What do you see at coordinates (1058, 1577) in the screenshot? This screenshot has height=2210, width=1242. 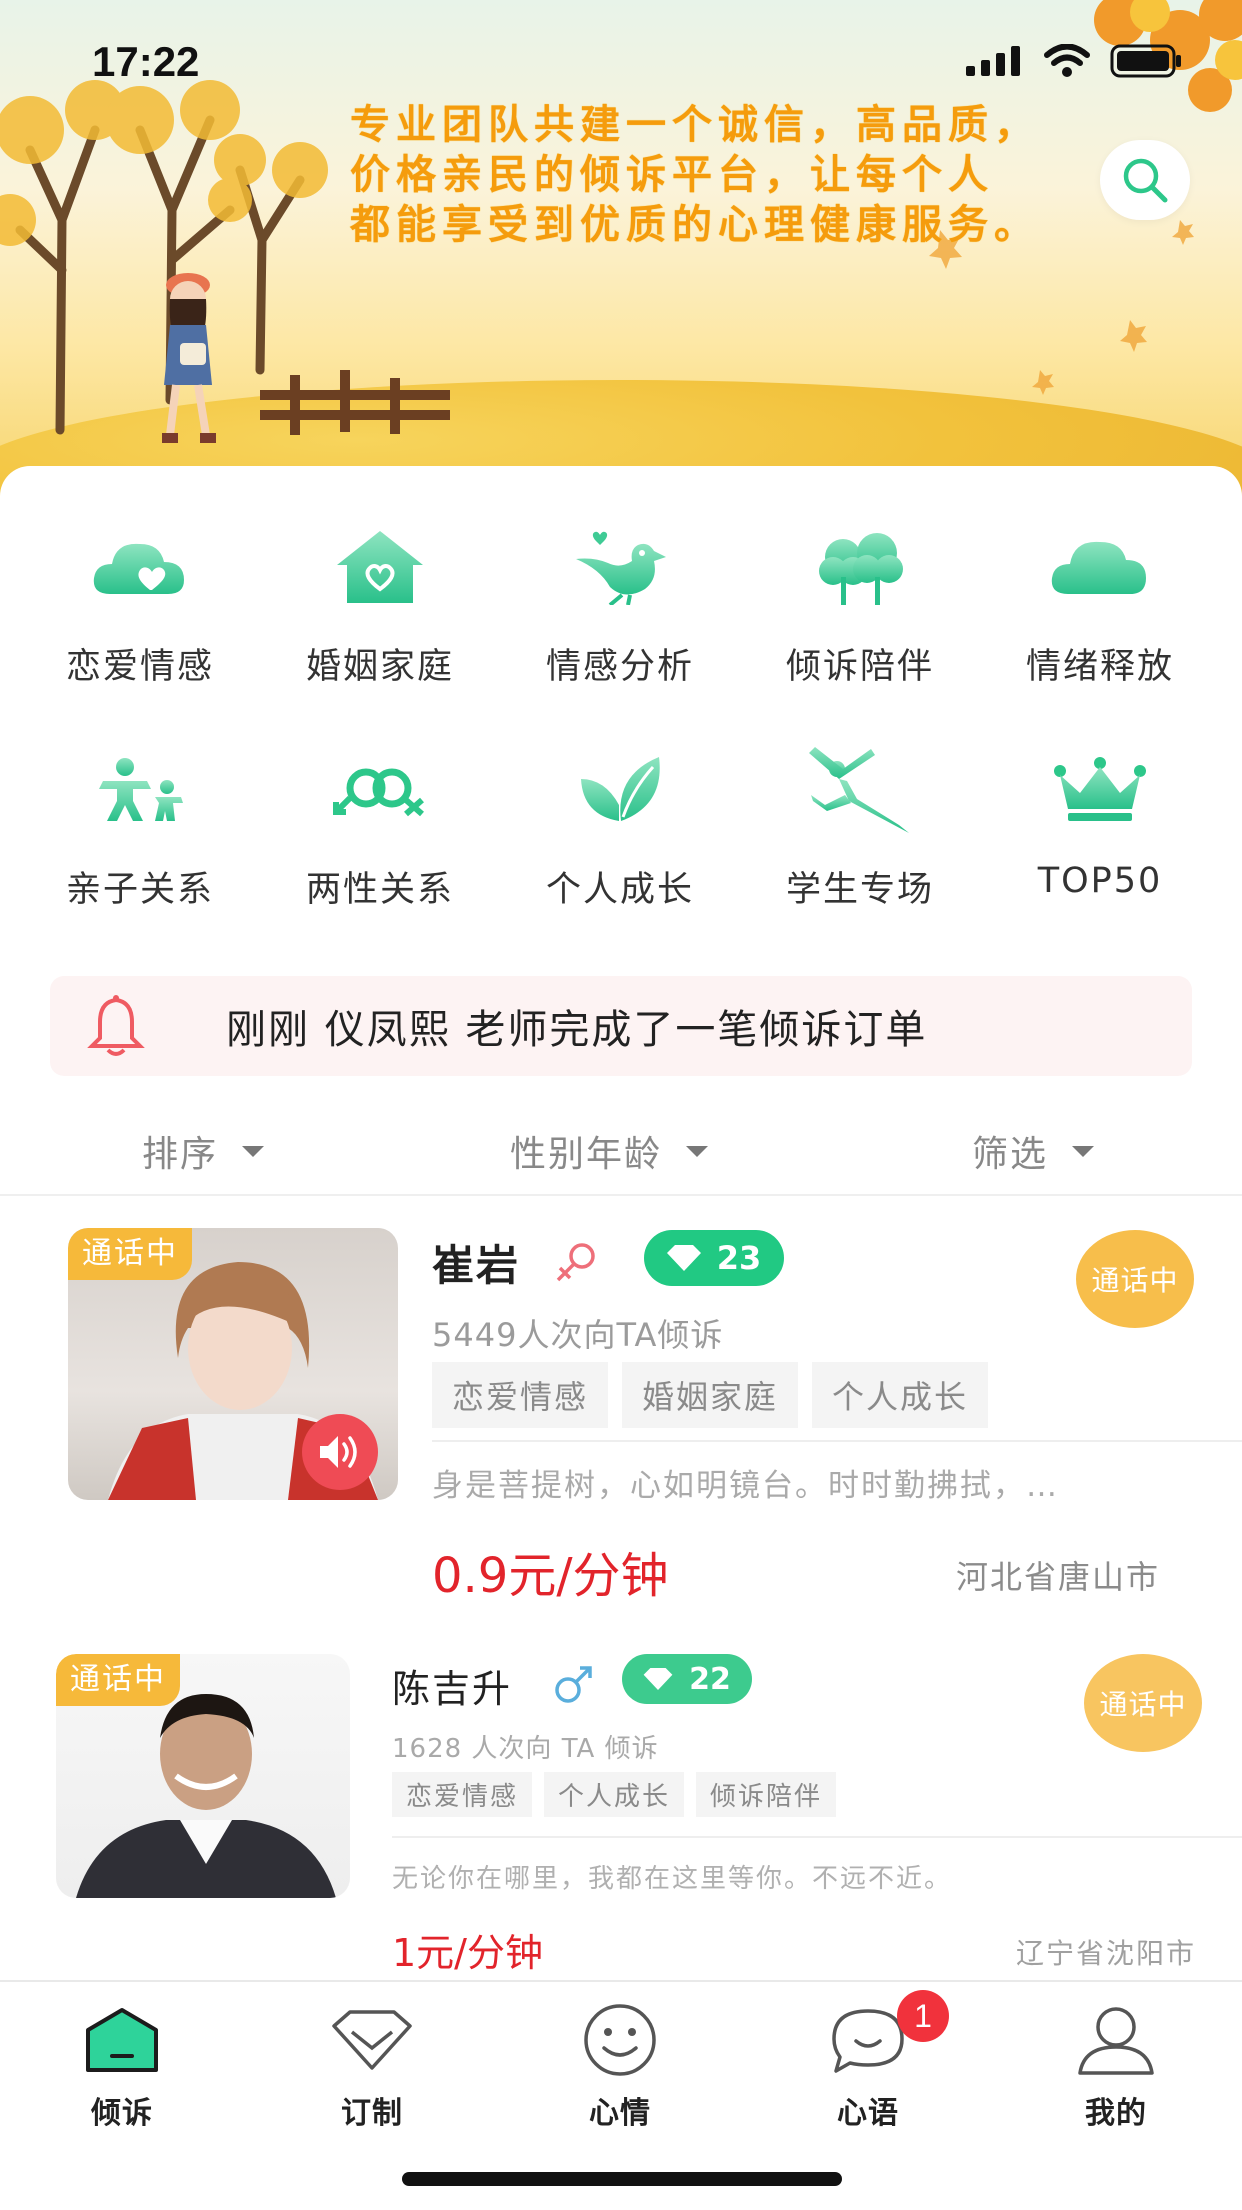 I see `listener-city: 河北省唐山市` at bounding box center [1058, 1577].